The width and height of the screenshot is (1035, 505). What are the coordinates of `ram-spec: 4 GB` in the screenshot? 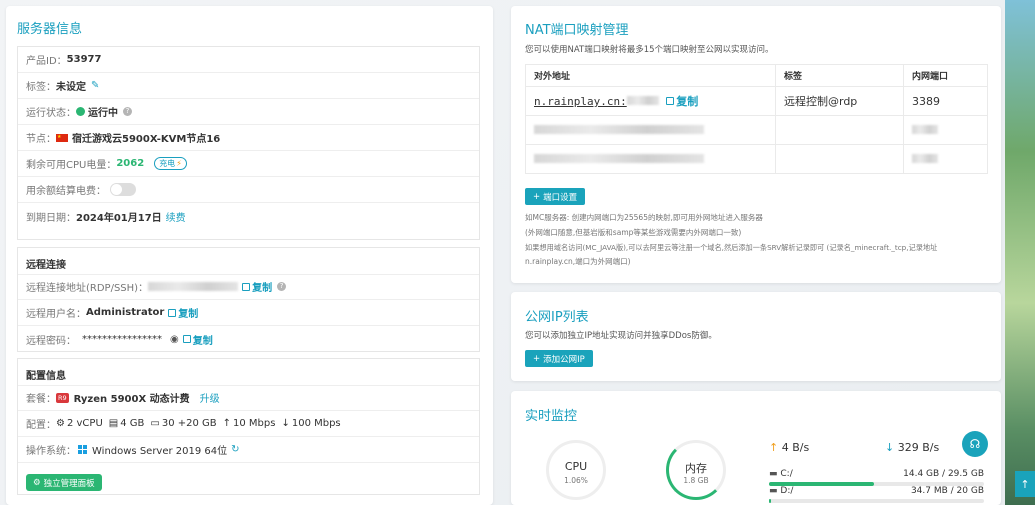 It's located at (132, 423).